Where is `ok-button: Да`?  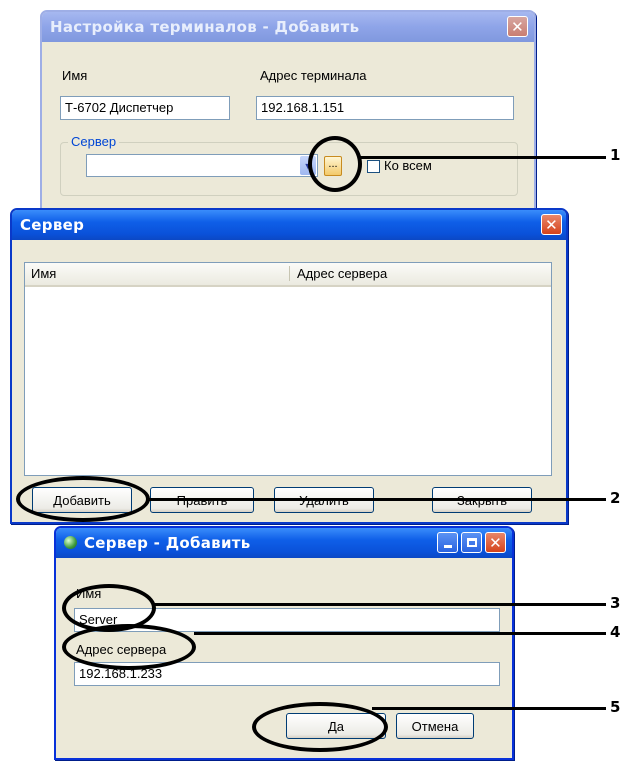
ok-button: Да is located at coordinates (336, 726).